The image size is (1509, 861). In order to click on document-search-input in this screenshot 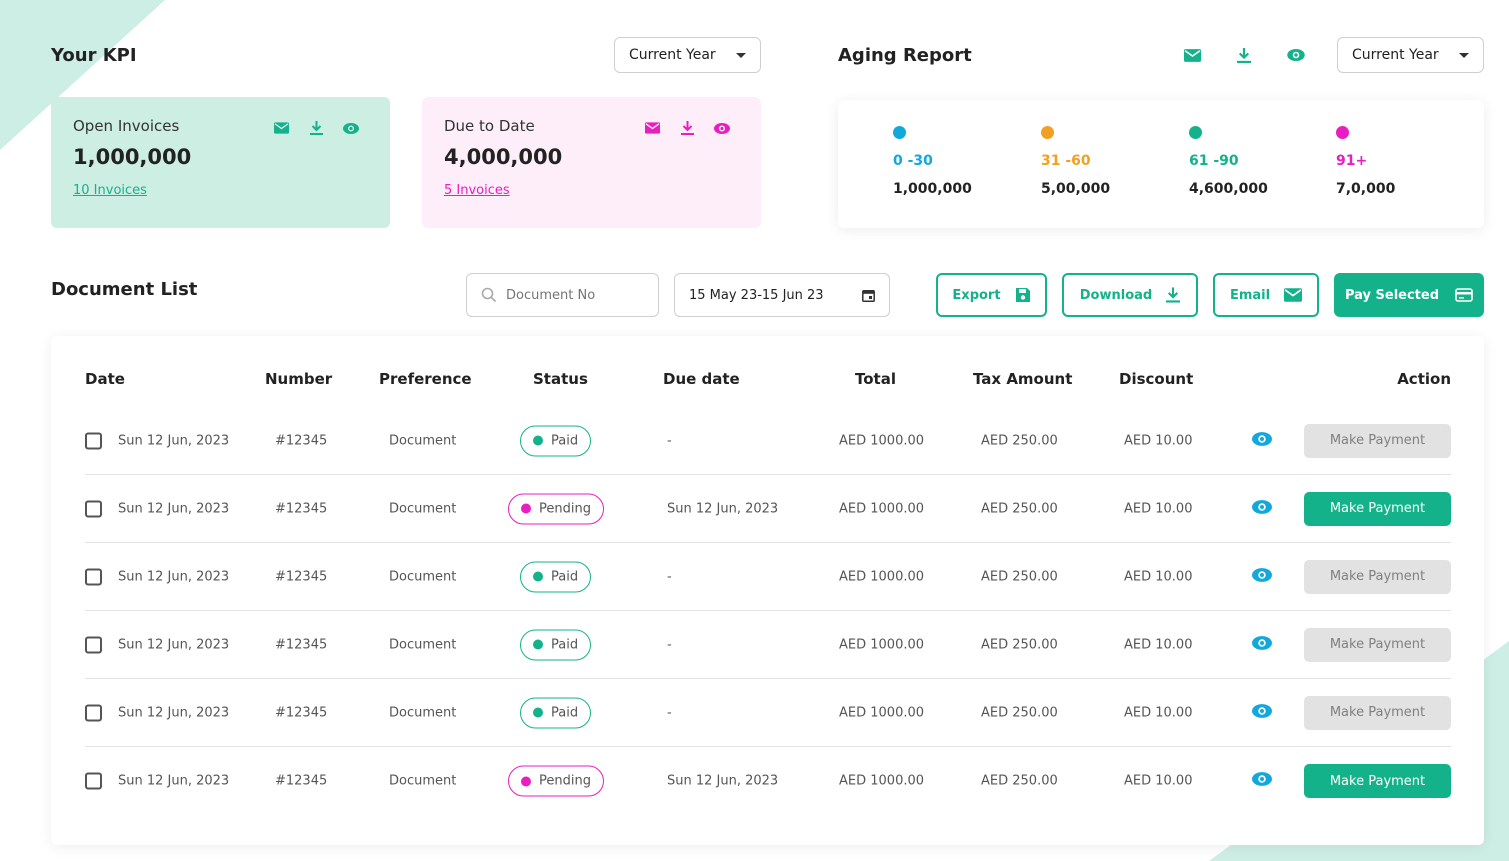, I will do `click(571, 295)`.